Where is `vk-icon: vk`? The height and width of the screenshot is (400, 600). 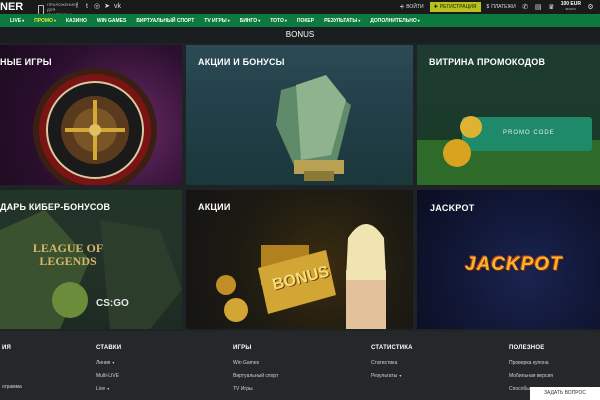 vk-icon: vk is located at coordinates (117, 7).